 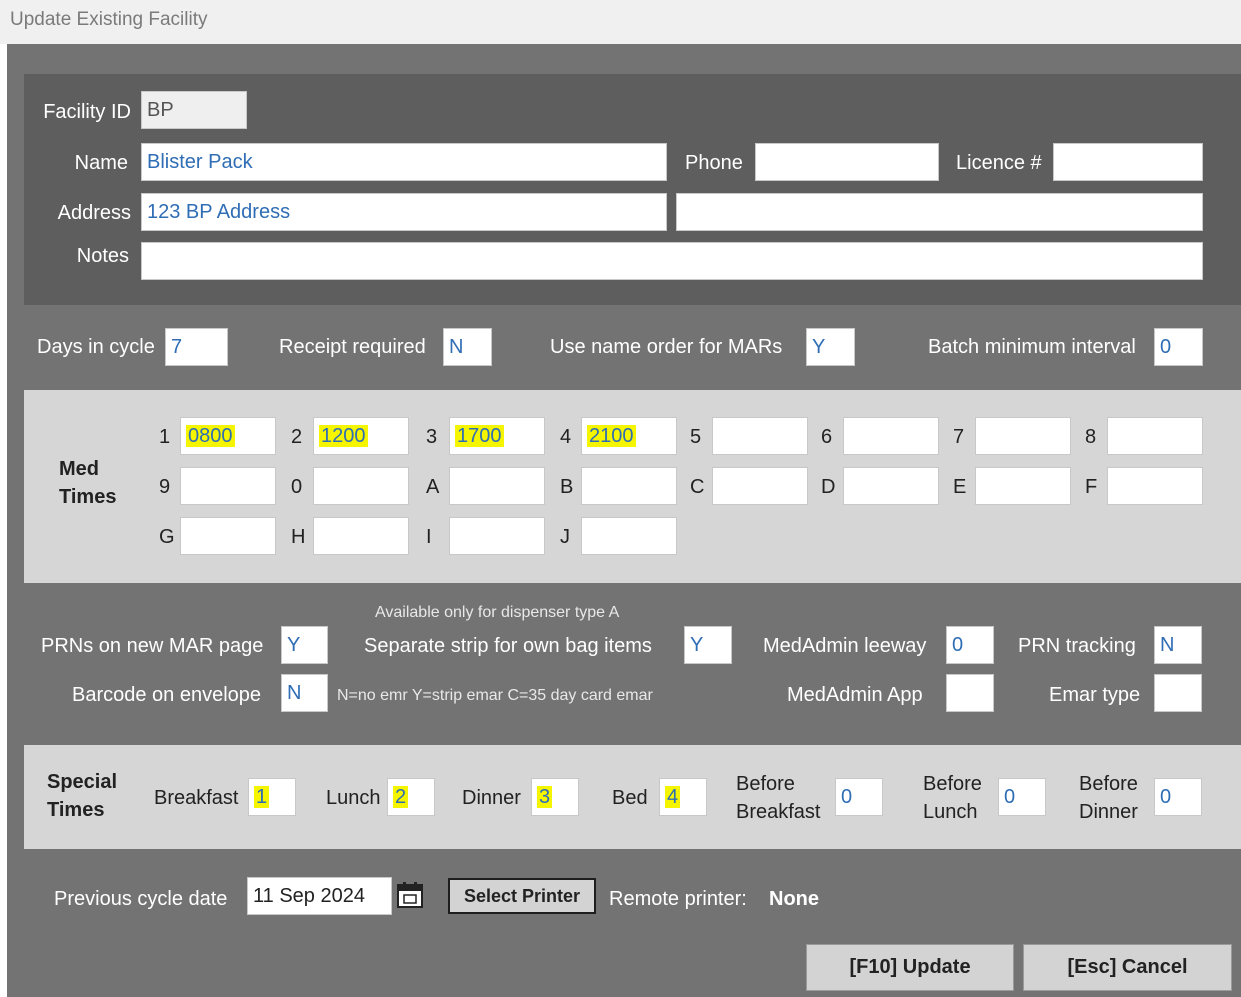 I want to click on med-time-key-C: C, so click(x=697, y=487).